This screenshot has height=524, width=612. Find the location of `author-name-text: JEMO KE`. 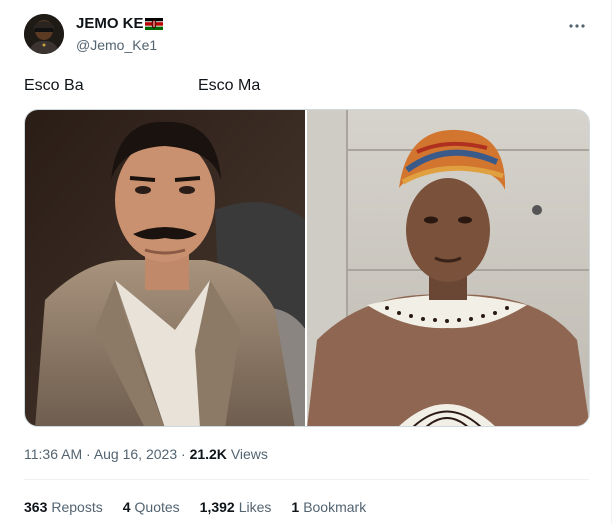

author-name-text: JEMO KE is located at coordinates (110, 23).